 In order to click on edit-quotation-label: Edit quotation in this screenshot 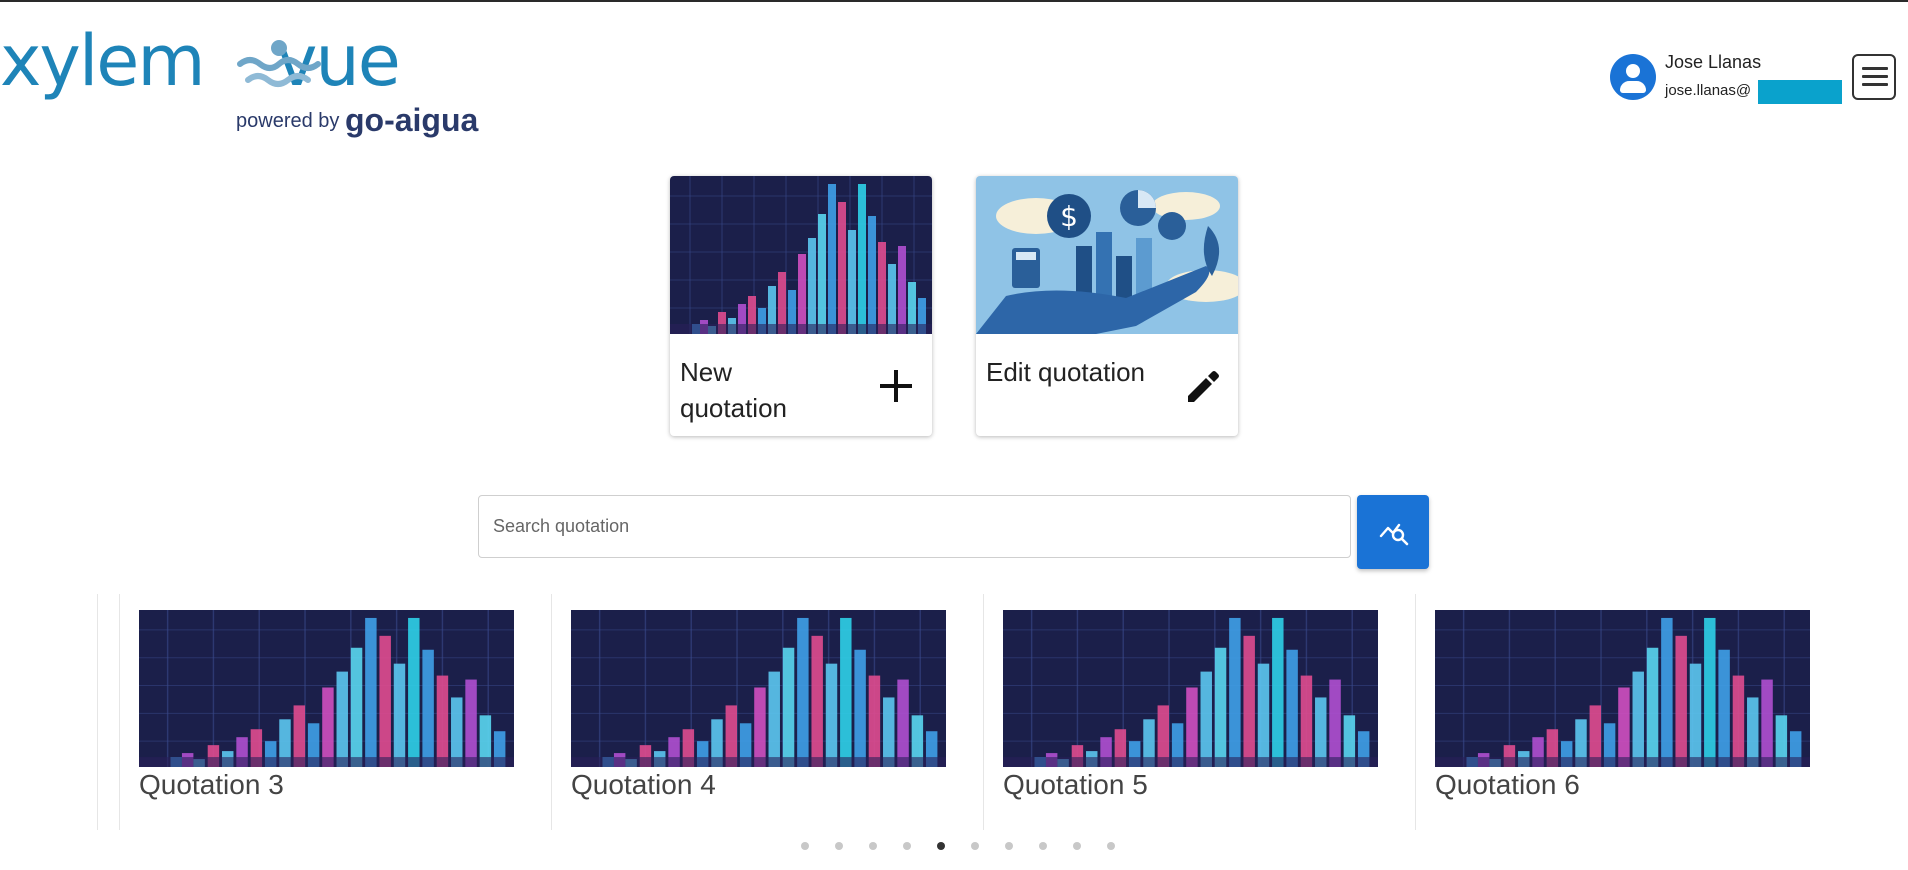, I will do `click(1066, 372)`.